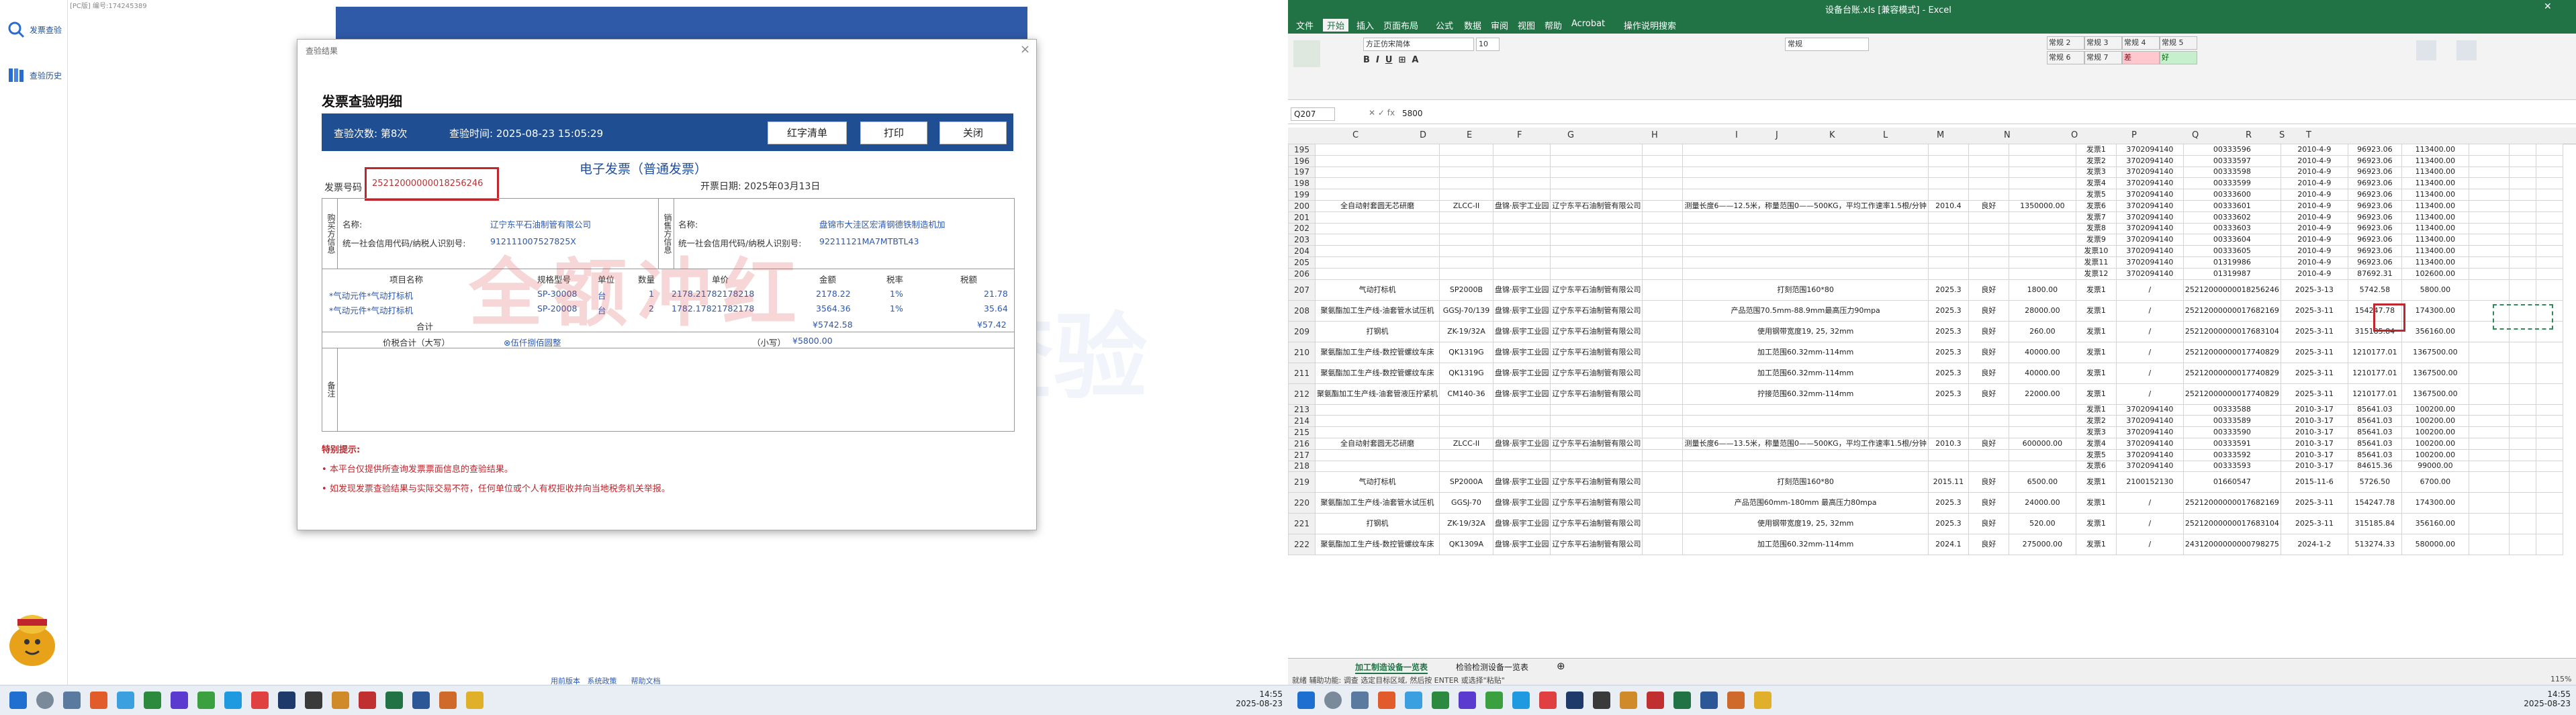 The image size is (2576, 715). What do you see at coordinates (2096, 183) in the screenshot?
I see `cell-L: 发票4` at bounding box center [2096, 183].